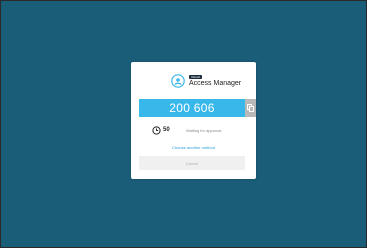 This screenshot has width=367, height=248. I want to click on status-row: 50 Waiting for approval, so click(193, 131).